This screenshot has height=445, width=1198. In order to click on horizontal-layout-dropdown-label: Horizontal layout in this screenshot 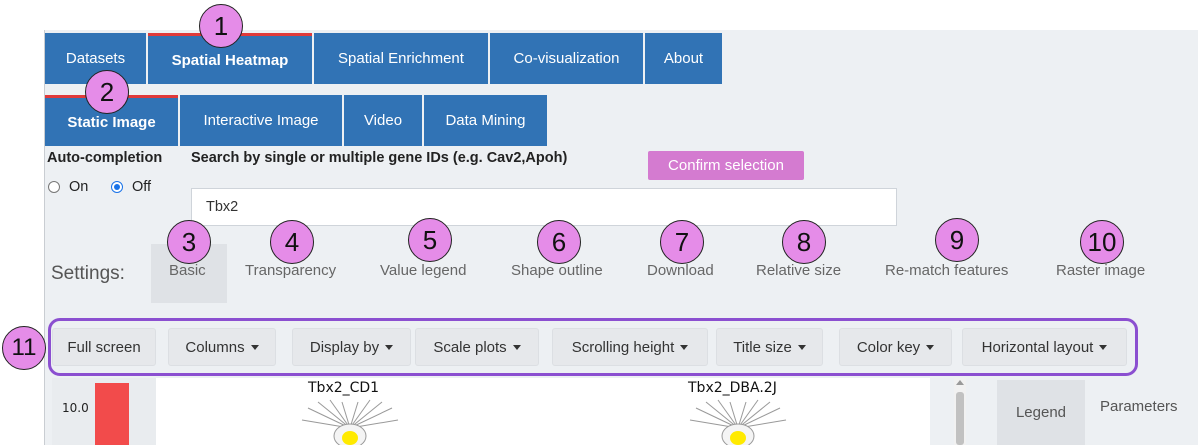, I will do `click(1037, 347)`.